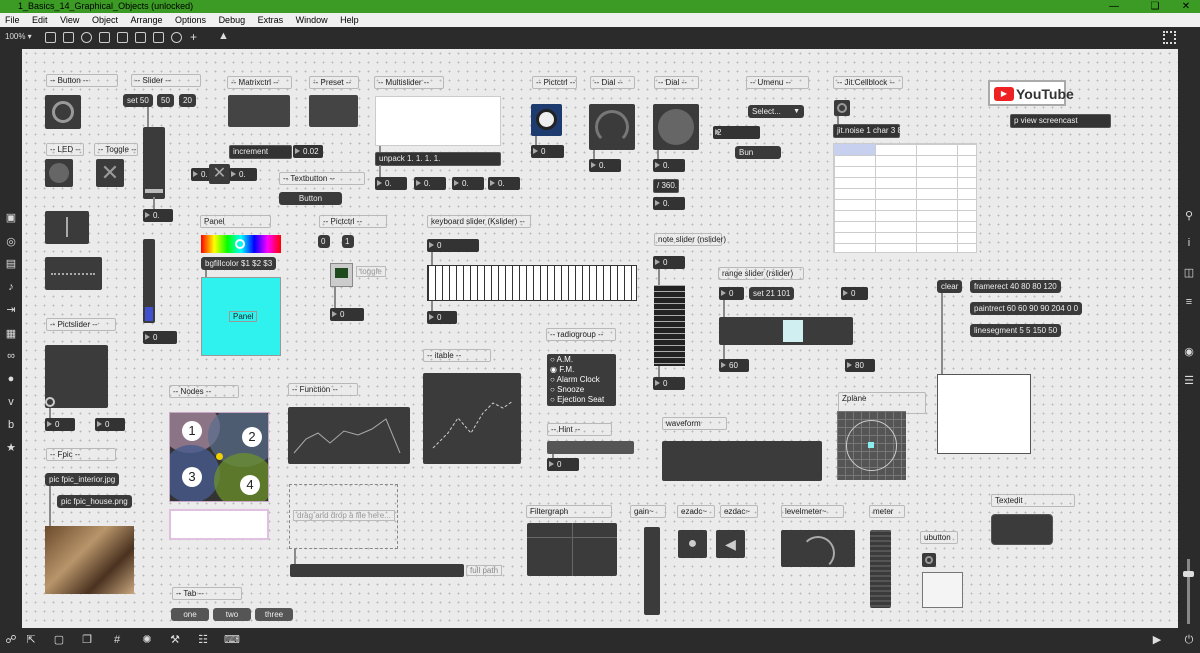 The image size is (1200, 653). I want to click on tab-two: two, so click(232, 614).